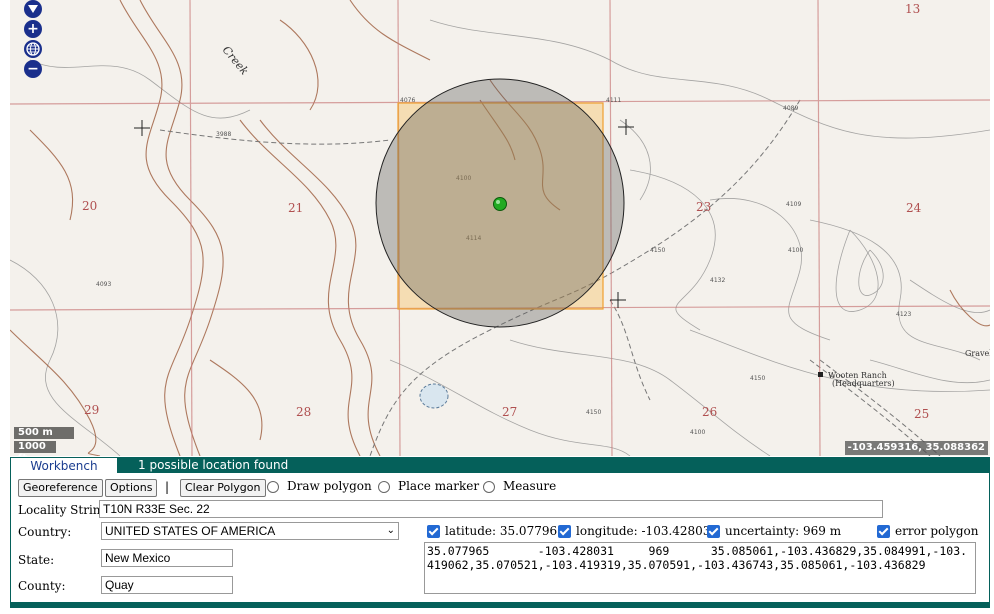  What do you see at coordinates (509, 412) in the screenshot?
I see `section-number: 27` at bounding box center [509, 412].